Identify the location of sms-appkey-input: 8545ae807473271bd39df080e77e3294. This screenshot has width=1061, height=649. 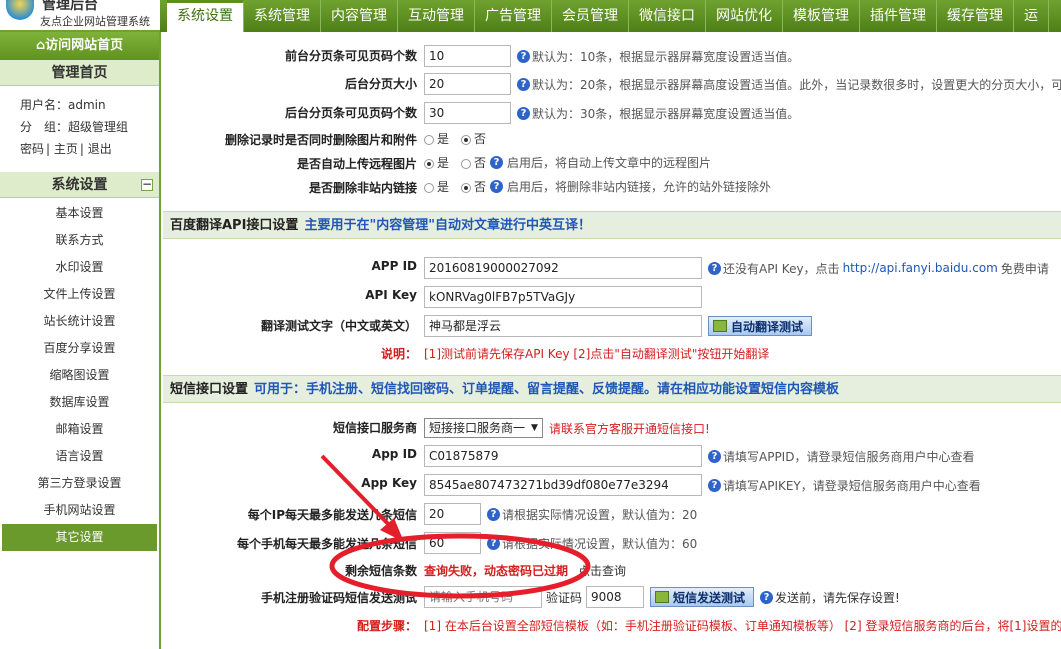
(563, 485).